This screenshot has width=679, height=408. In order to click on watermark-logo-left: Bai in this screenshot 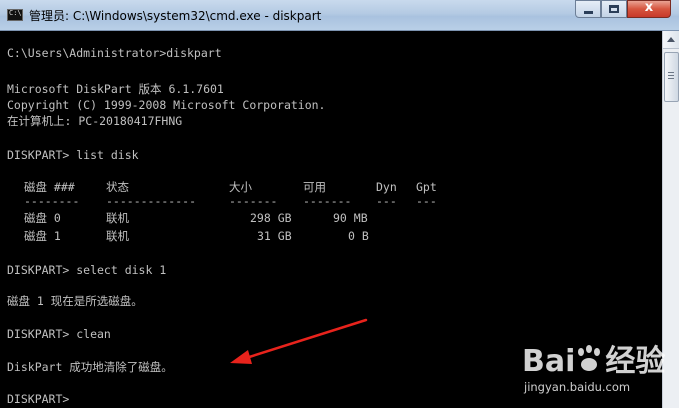, I will do `click(549, 361)`.